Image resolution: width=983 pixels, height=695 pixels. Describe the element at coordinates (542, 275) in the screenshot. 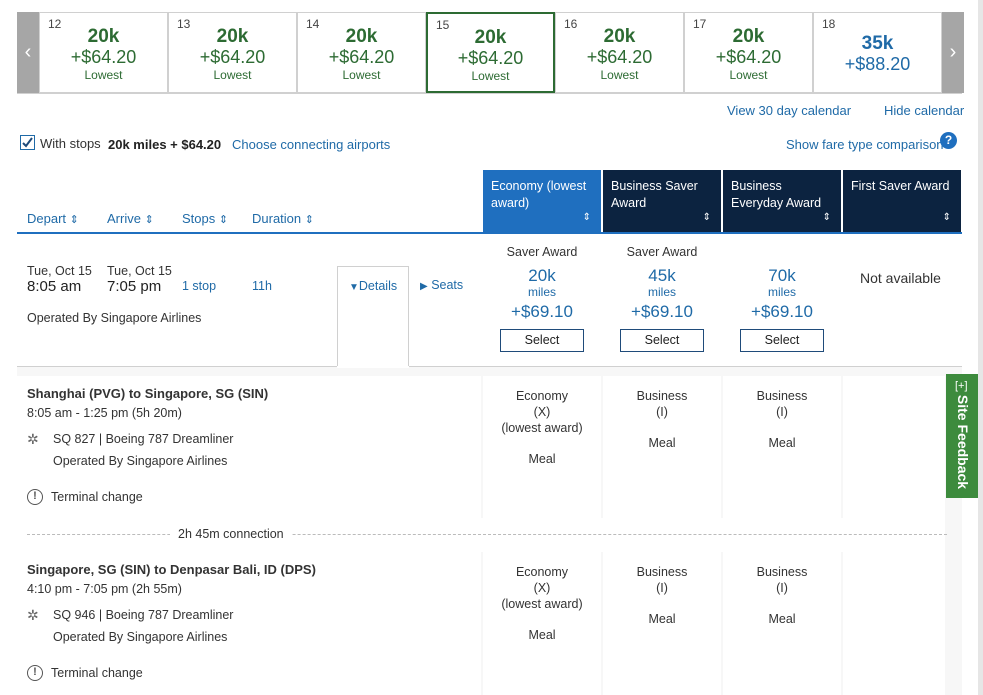

I see `fare-miles: 20k` at that location.